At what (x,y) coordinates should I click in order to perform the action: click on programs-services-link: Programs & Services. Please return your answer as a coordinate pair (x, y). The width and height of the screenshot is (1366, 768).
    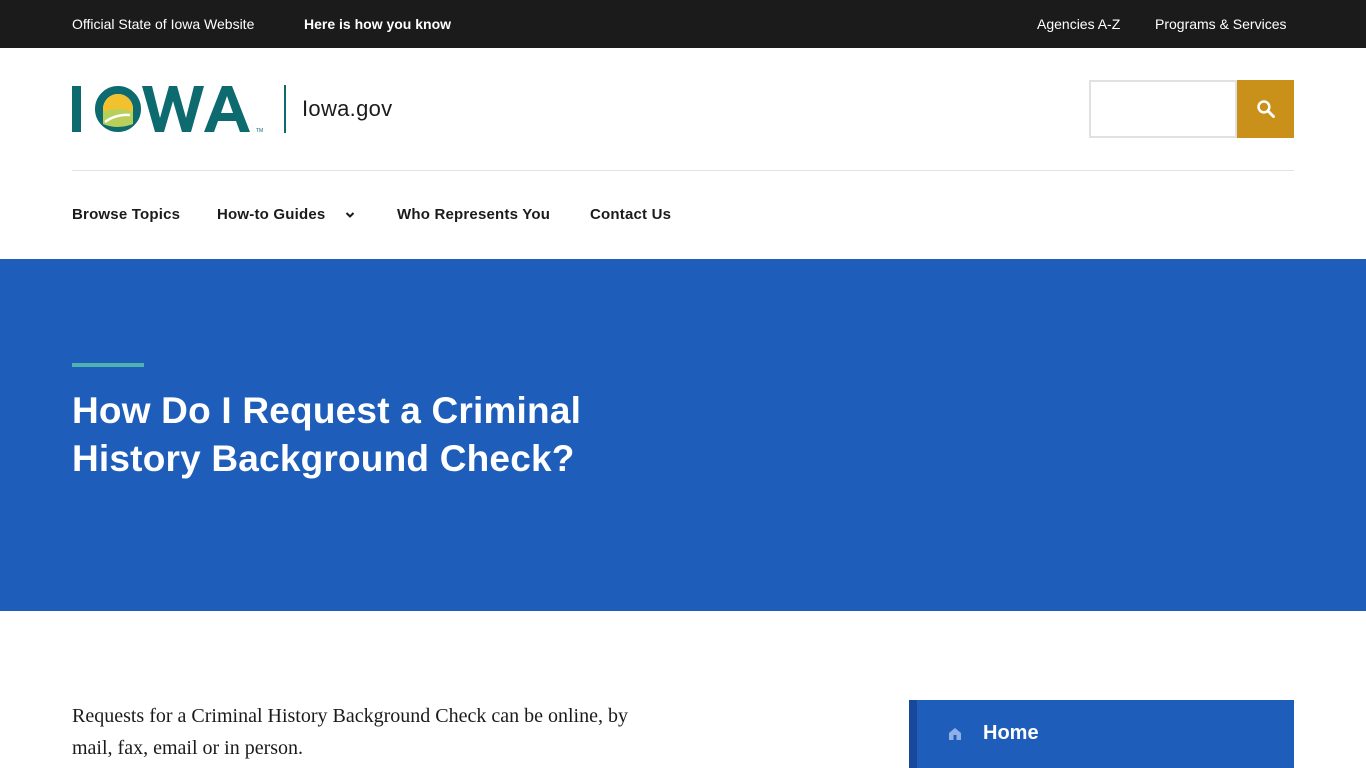
    Looking at the image, I should click on (1220, 24).